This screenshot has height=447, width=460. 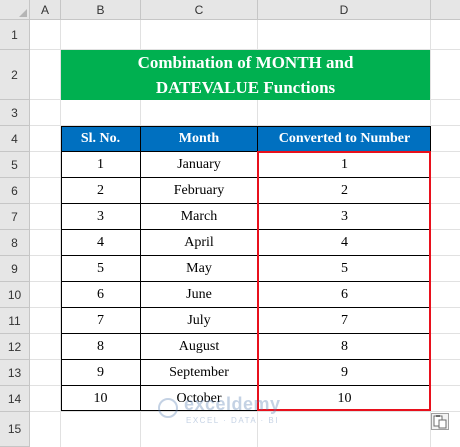 What do you see at coordinates (15, 217) in the screenshot?
I see `row-header-7: 7` at bounding box center [15, 217].